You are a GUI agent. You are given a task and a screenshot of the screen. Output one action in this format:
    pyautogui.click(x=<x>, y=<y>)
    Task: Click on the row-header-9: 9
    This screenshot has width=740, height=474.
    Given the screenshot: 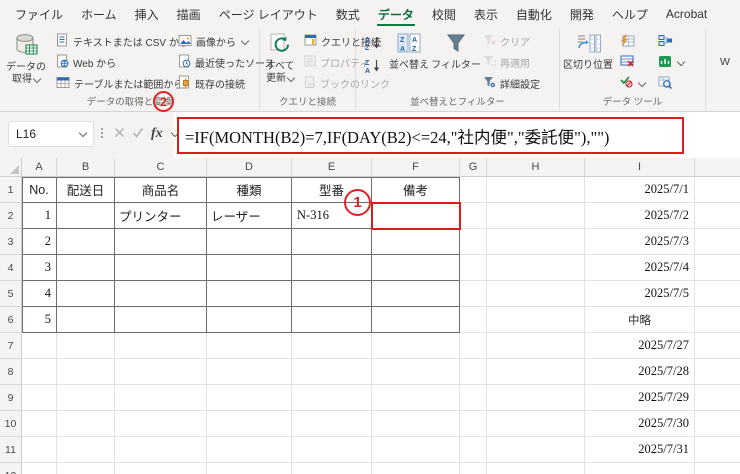 What is the action you would take?
    pyautogui.click(x=11, y=398)
    